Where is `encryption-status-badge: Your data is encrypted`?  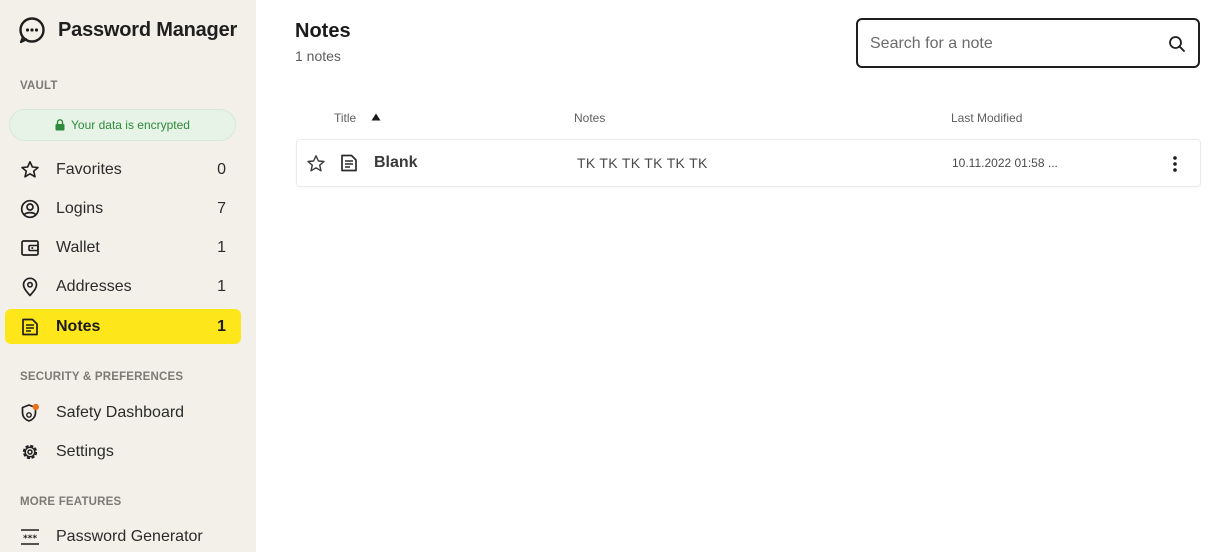 encryption-status-badge: Your data is encrypted is located at coordinates (122, 125).